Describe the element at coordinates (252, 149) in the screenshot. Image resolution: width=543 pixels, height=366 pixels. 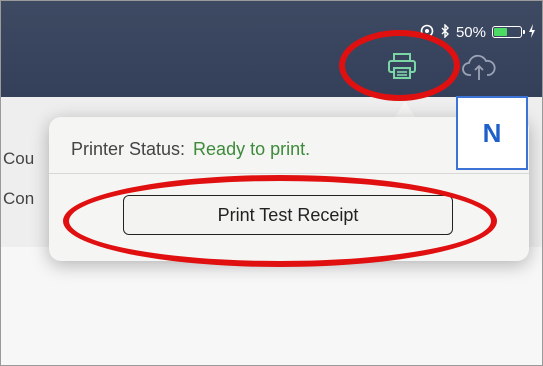
I see `printer-status-value: Ready to print.` at that location.